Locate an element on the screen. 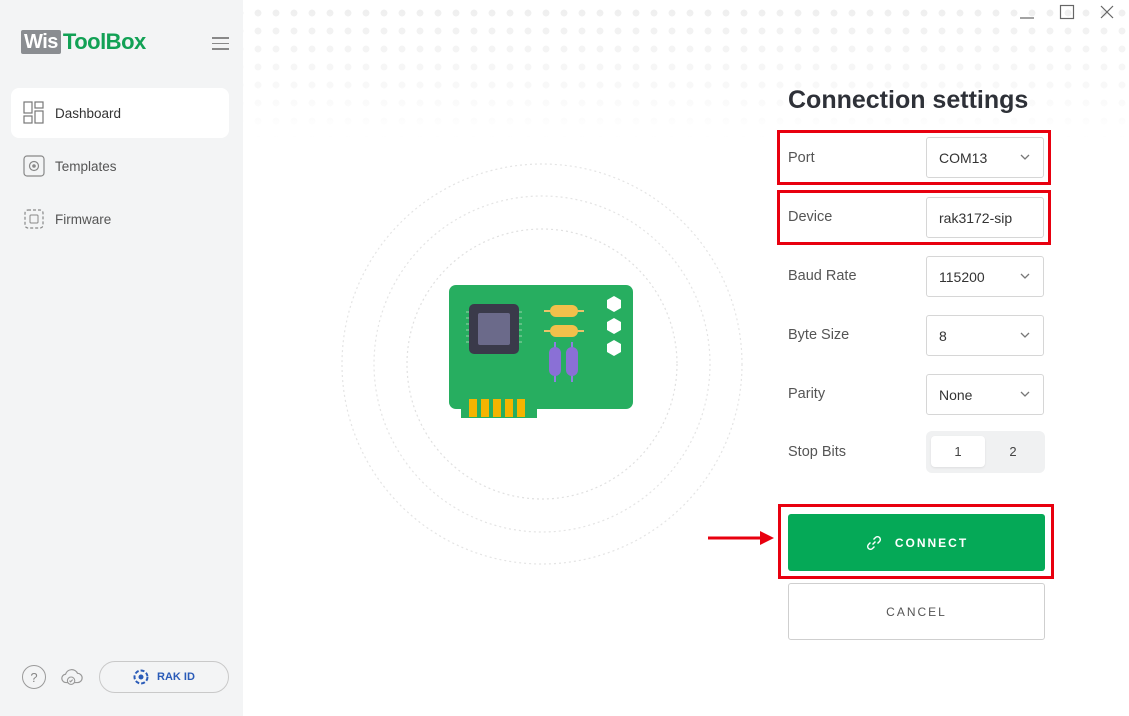  dashboard-icon is located at coordinates (33, 112).